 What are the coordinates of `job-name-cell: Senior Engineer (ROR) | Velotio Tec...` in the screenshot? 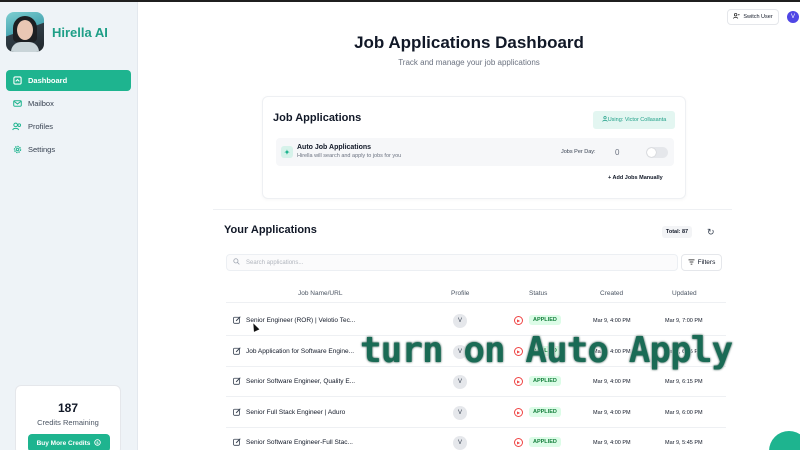 It's located at (300, 320).